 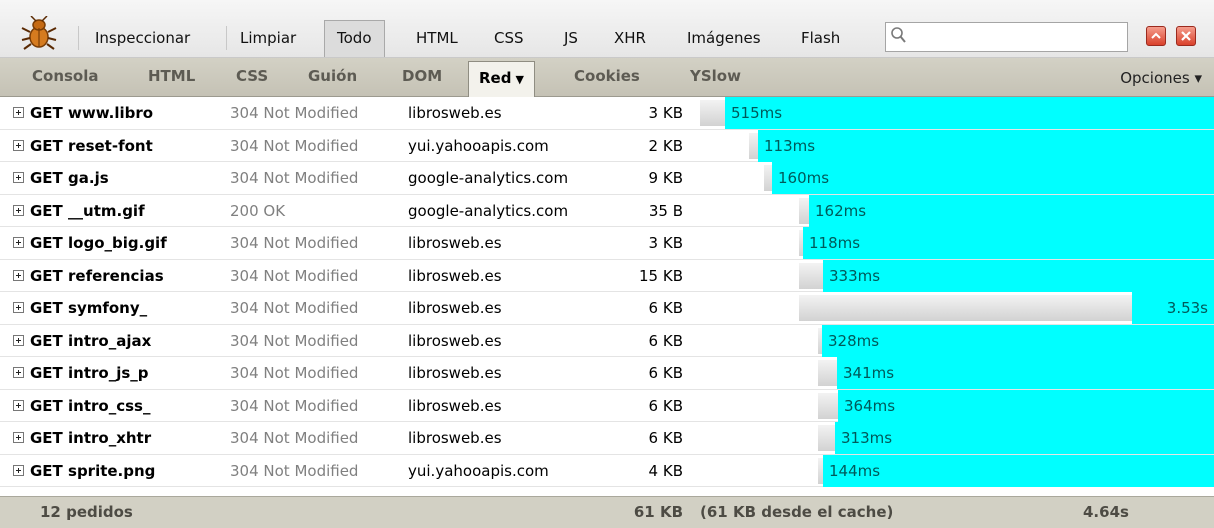 What do you see at coordinates (820, 38) in the screenshot?
I see `filter-flash-button: Flash` at bounding box center [820, 38].